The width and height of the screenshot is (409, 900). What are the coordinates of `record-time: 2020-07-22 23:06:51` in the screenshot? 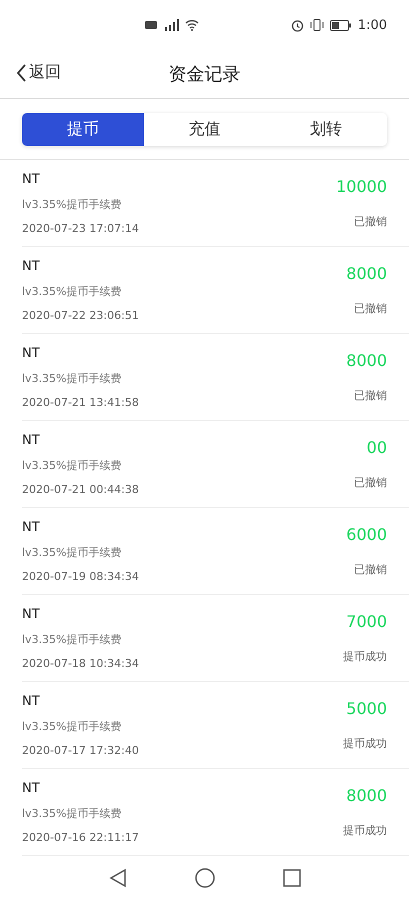 It's located at (80, 315).